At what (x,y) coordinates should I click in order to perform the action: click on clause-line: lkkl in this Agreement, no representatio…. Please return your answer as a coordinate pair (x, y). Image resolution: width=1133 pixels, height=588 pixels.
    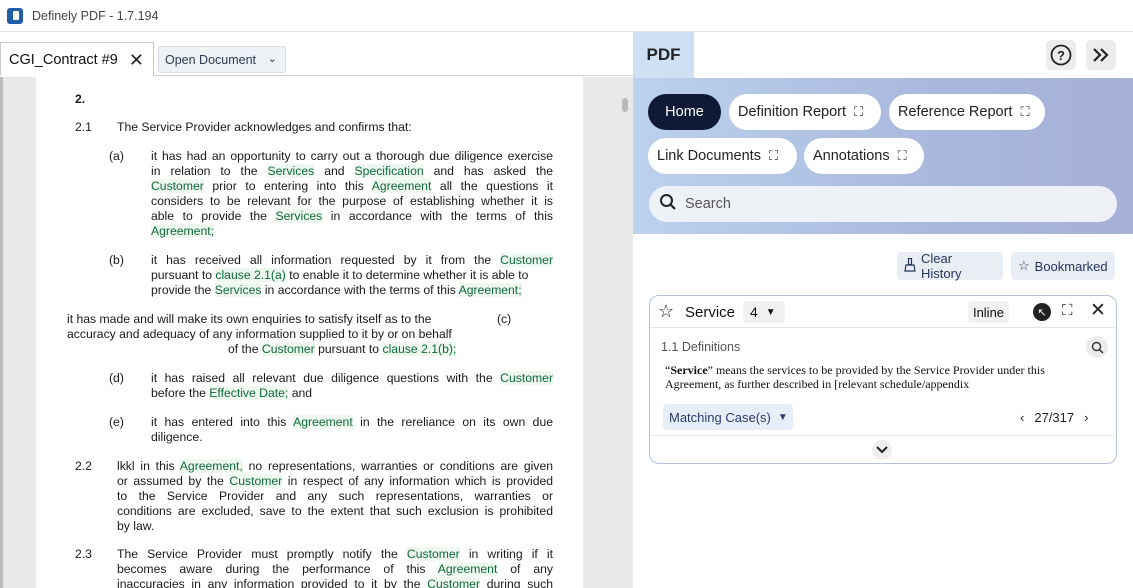
    Looking at the image, I should click on (335, 466).